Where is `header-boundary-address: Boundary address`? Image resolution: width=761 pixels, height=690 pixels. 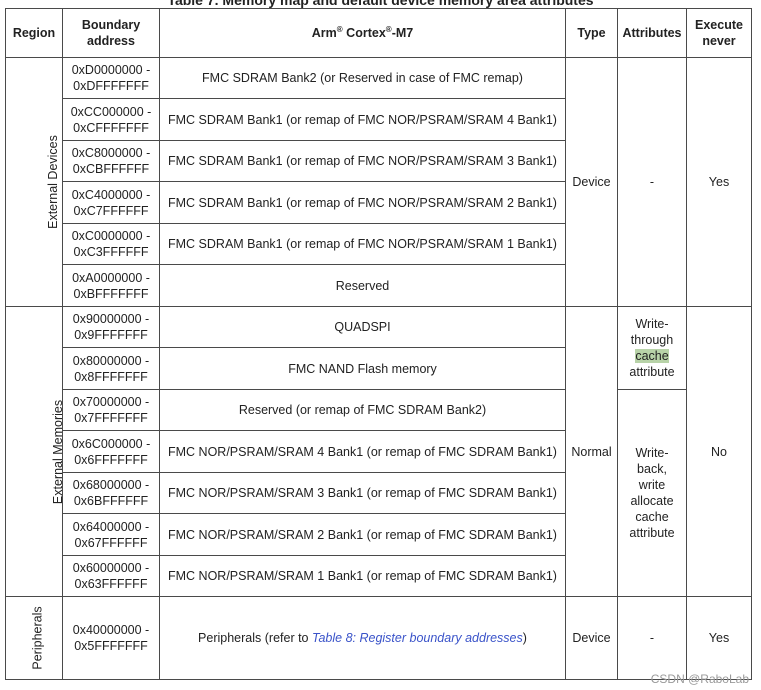
header-boundary-address: Boundary address is located at coordinates (111, 33).